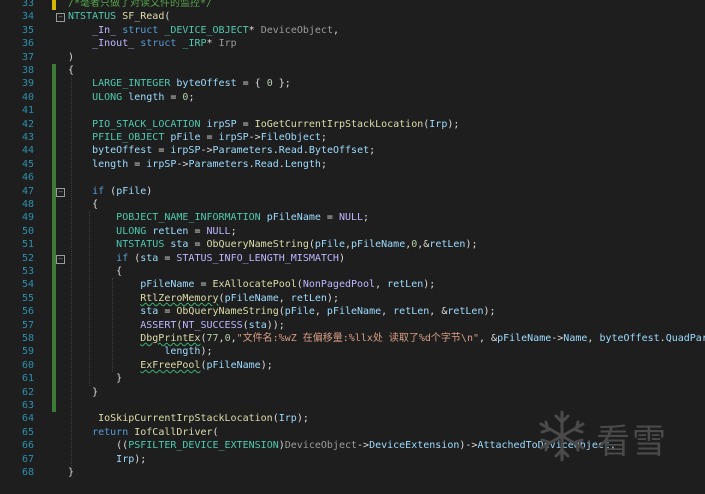 The image size is (705, 494). What do you see at coordinates (27, 124) in the screenshot?
I see `line-number: 42` at bounding box center [27, 124].